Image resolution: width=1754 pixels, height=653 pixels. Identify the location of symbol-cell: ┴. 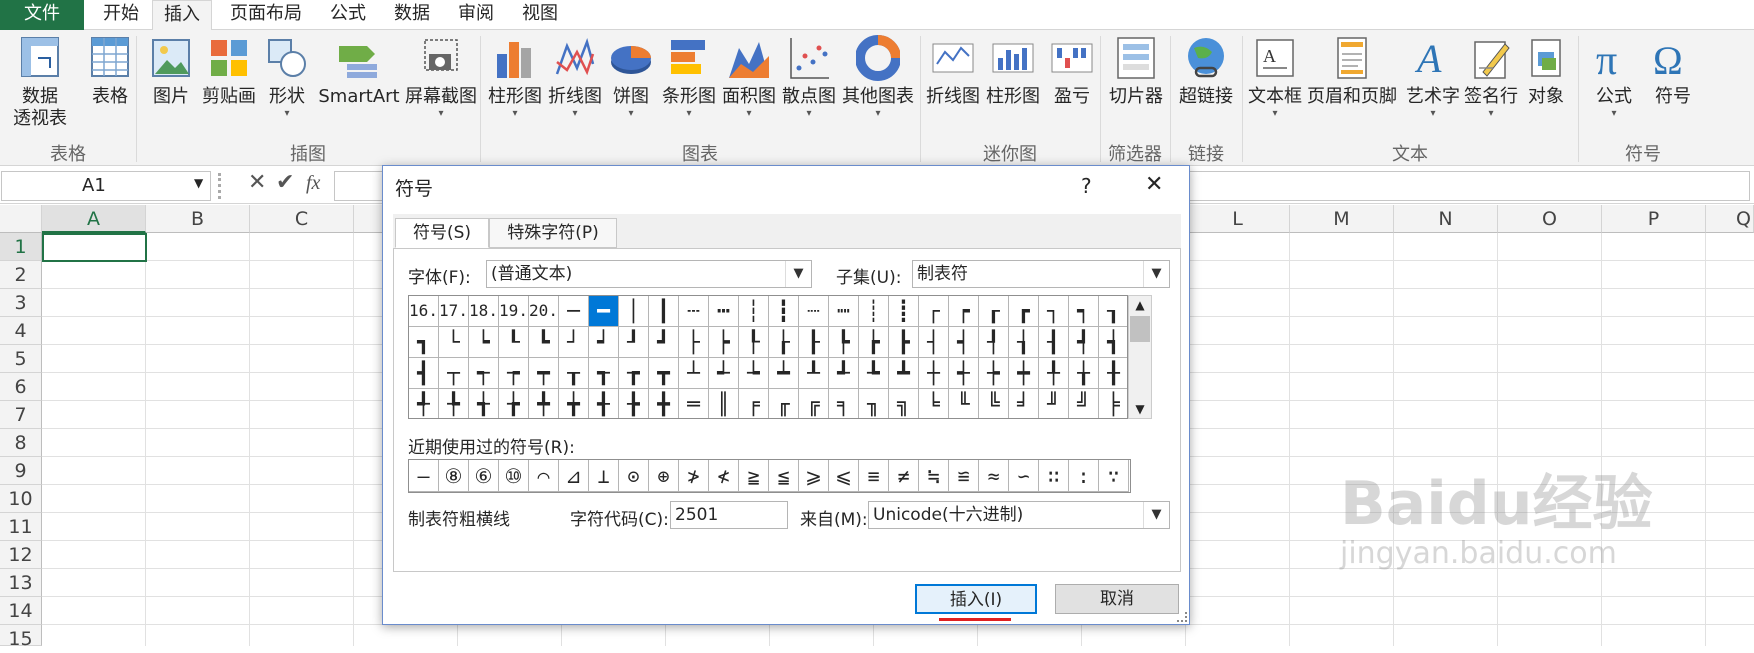
(694, 373).